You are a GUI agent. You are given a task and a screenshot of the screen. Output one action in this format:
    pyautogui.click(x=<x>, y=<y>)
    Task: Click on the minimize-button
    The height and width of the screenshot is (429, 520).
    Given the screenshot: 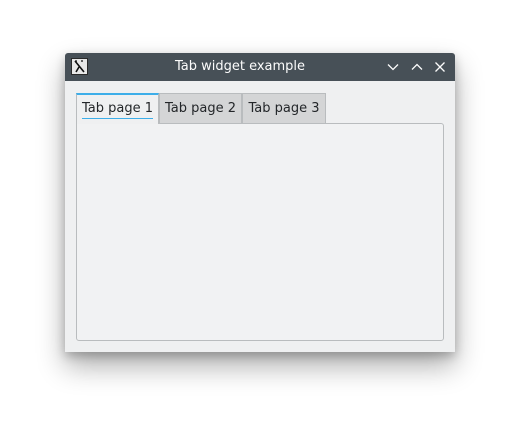 What is the action you would take?
    pyautogui.click(x=393, y=67)
    